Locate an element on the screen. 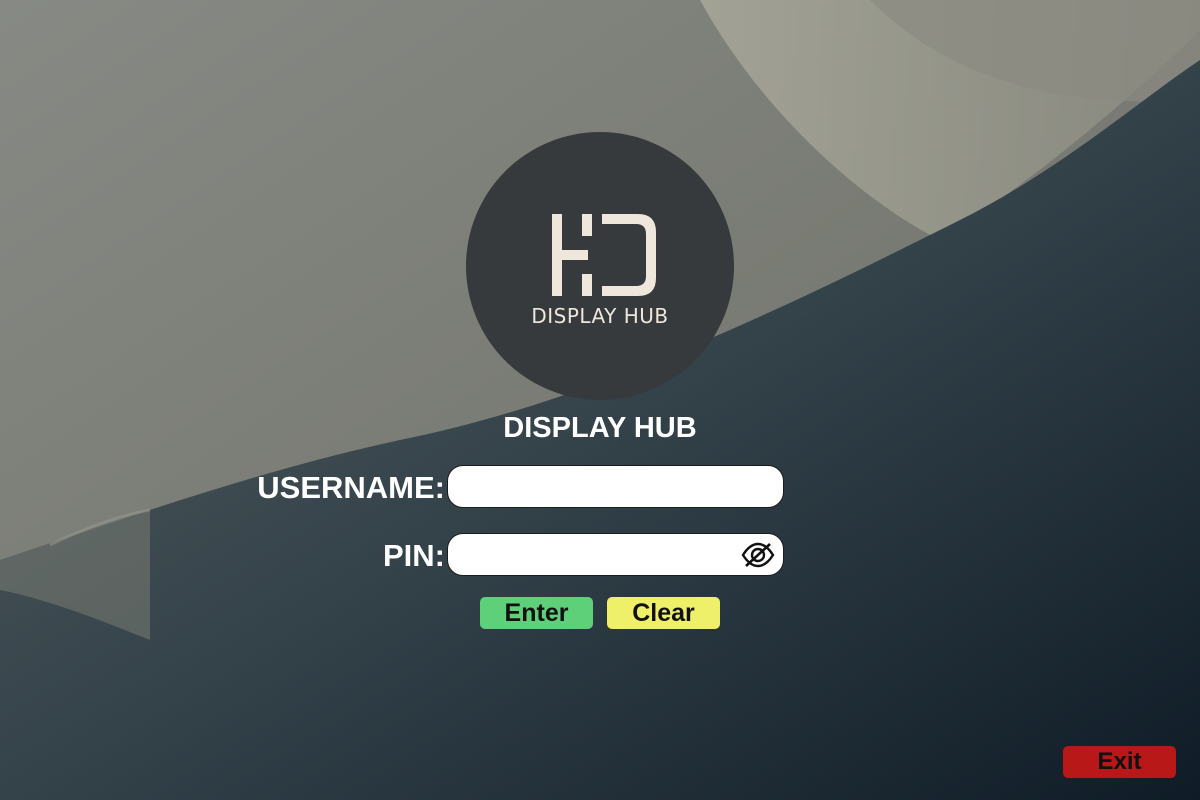  pin-field-container is located at coordinates (615, 554).